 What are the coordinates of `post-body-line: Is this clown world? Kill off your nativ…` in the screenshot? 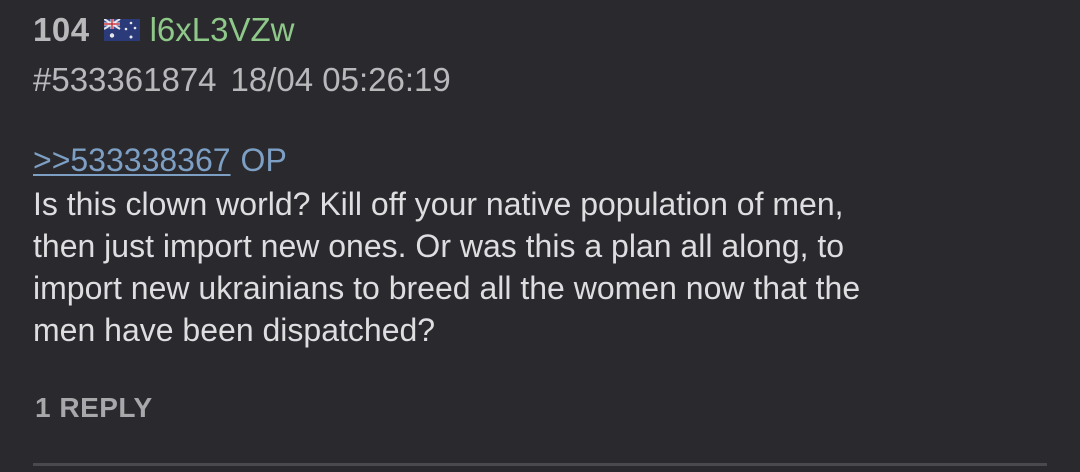 It's located at (438, 204).